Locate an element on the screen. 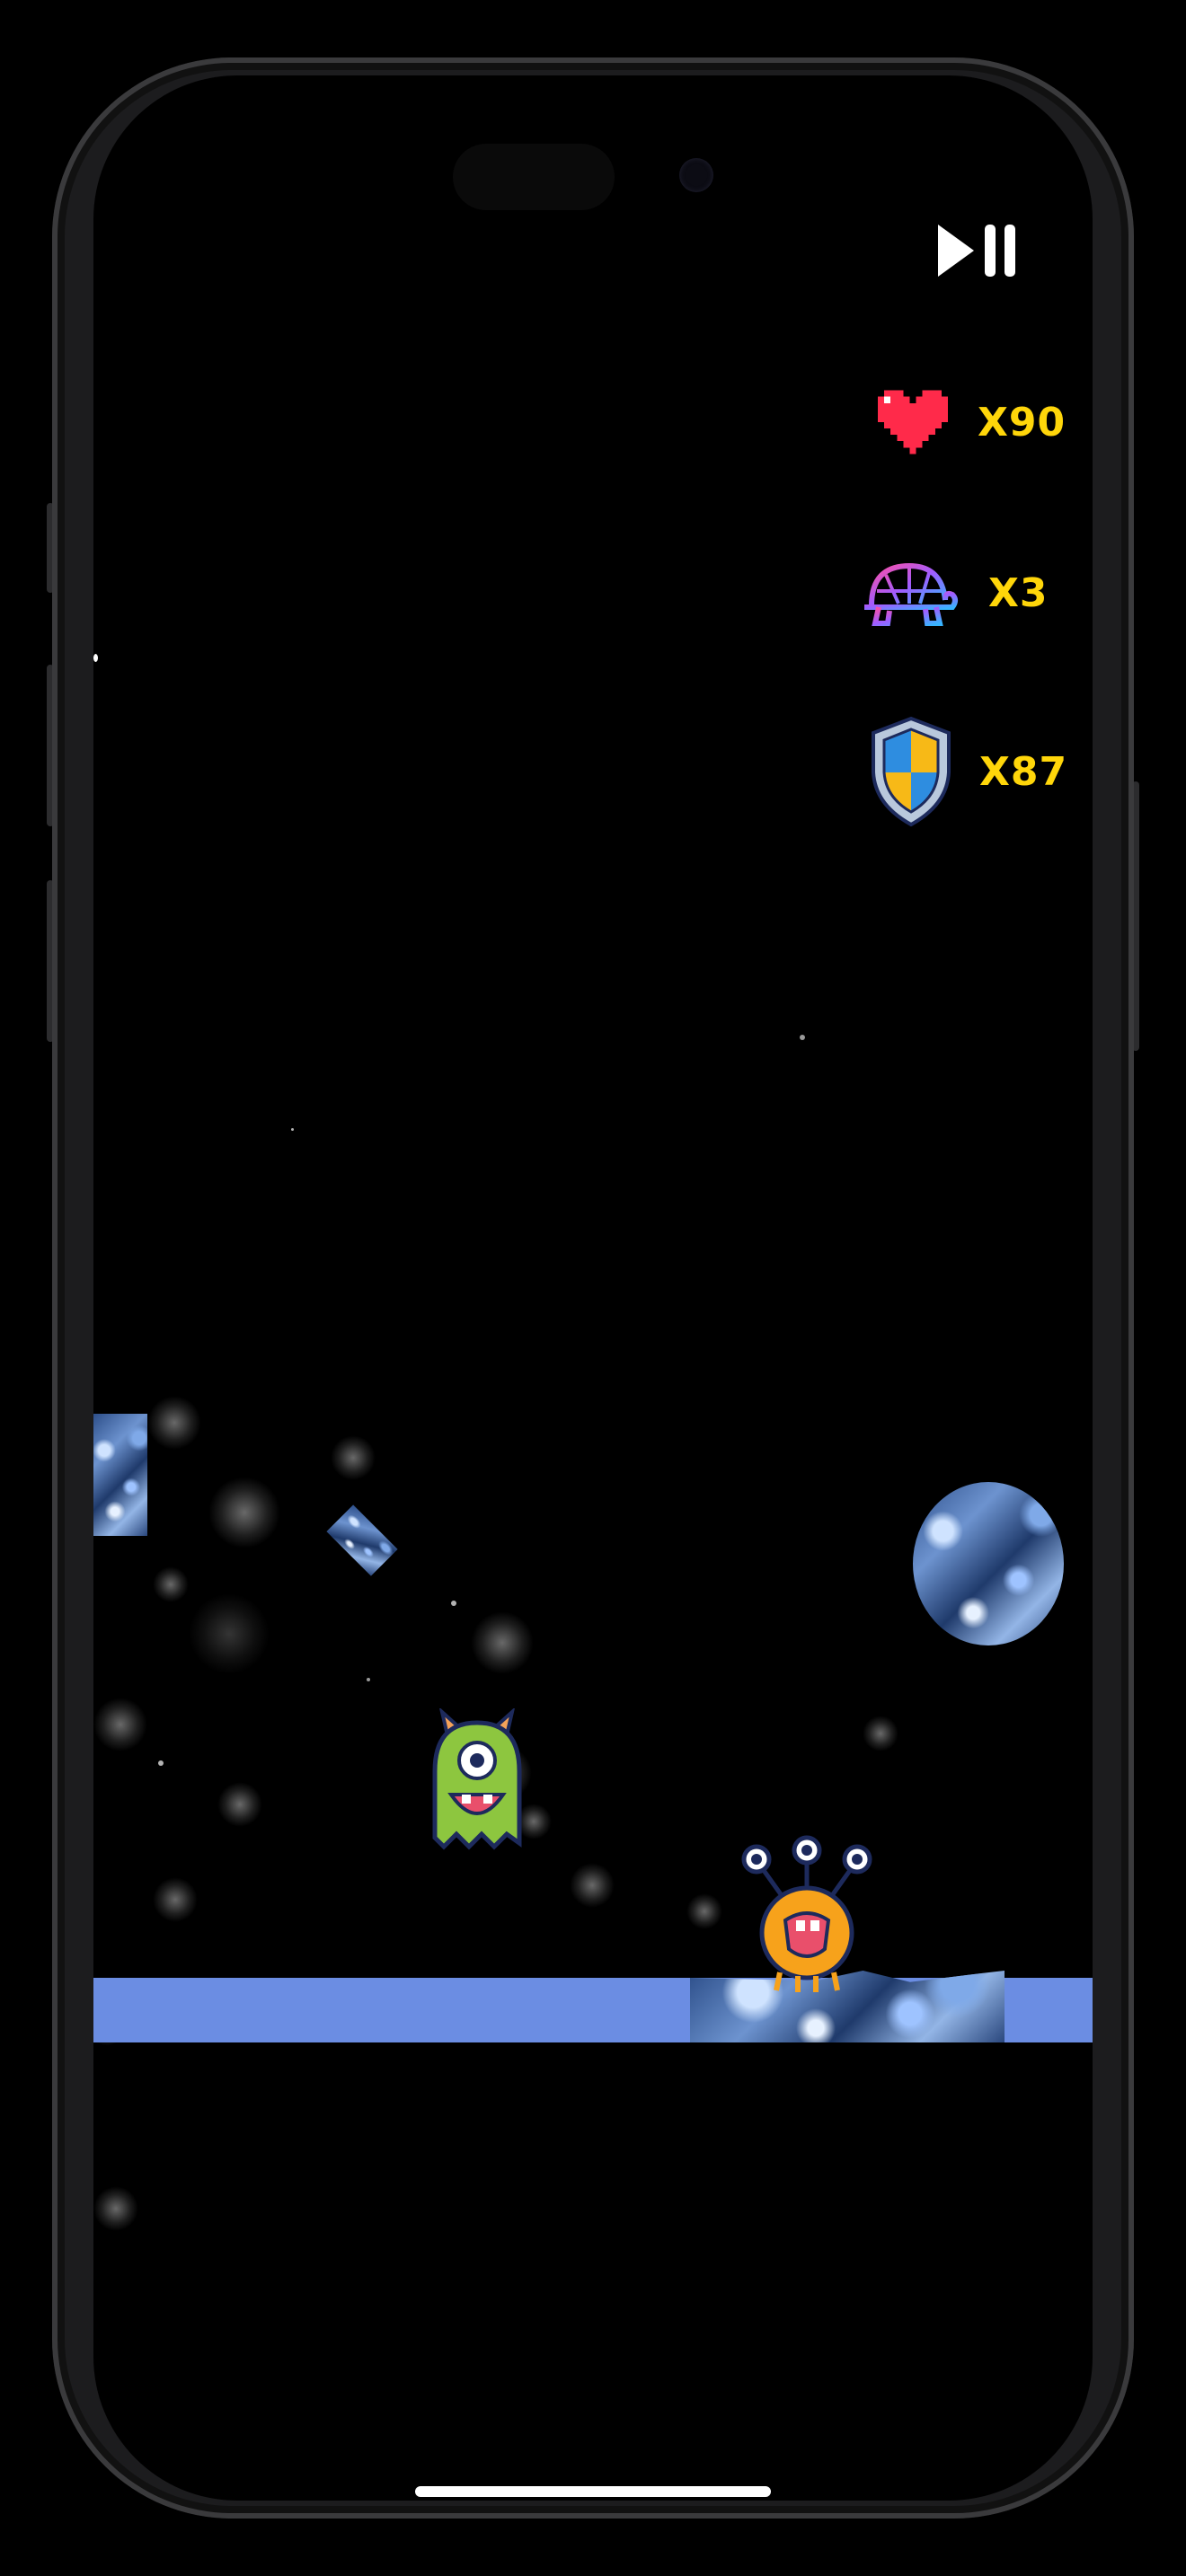 The height and width of the screenshot is (2576, 1186). ice-block is located at coordinates (120, 1475).